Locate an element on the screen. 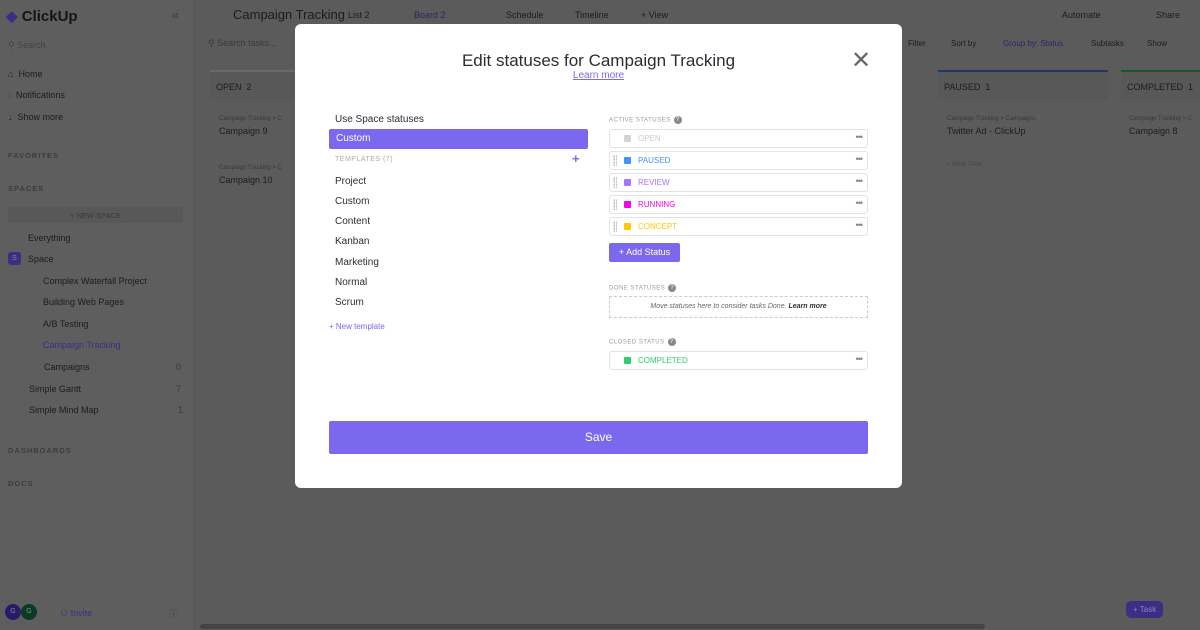 This screenshot has height=630, width=1200. status-row-completed: COMPLETED ••• is located at coordinates (738, 360).